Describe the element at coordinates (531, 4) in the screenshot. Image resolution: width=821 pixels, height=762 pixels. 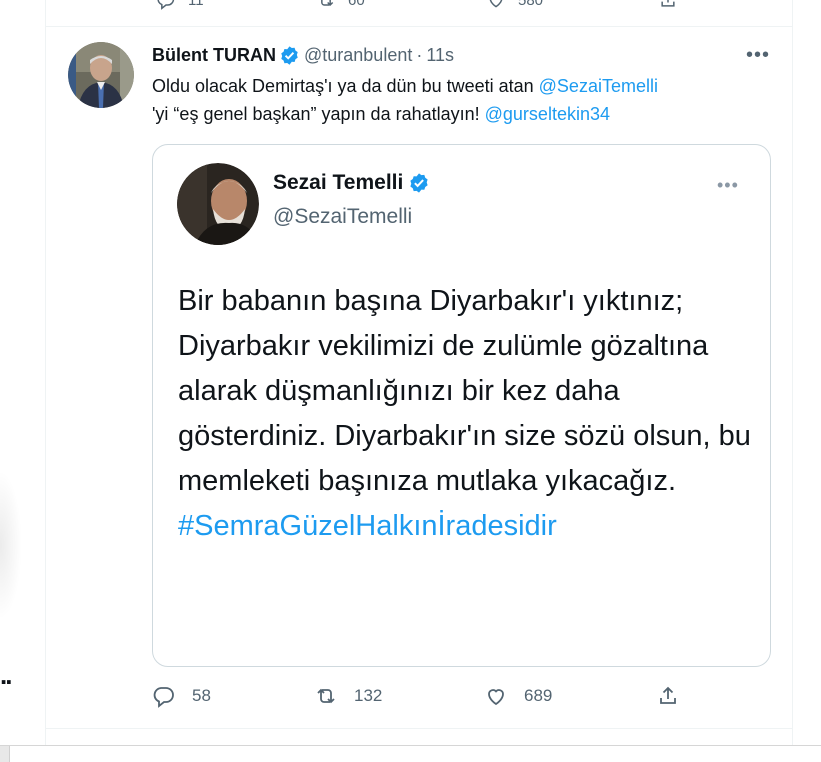
I see `previous-like-count: 580` at that location.